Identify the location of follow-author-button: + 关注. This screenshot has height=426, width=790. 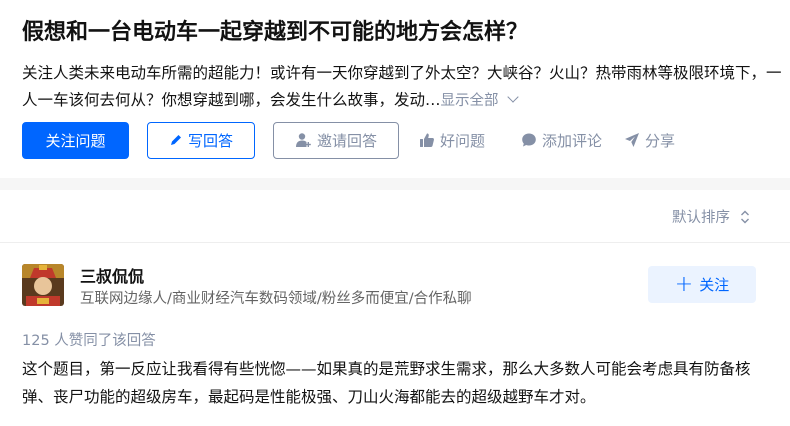
(702, 284).